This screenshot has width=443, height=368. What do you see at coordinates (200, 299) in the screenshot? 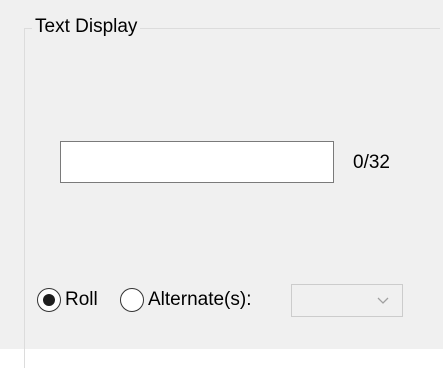
I see `alternate-label: Alternate(s):` at bounding box center [200, 299].